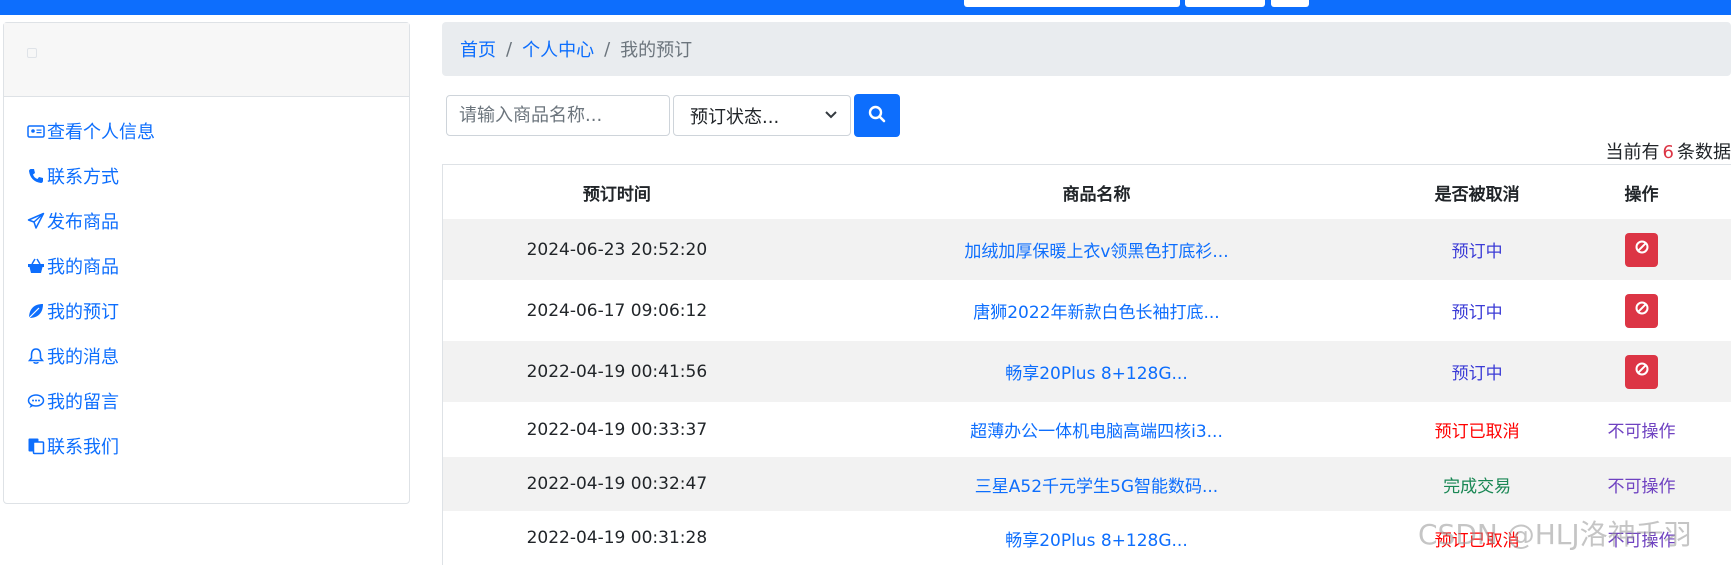 This screenshot has width=1731, height=565. Describe the element at coordinates (206, 310) in the screenshot. I see `sidebar-item-my-reservations: 我的预订` at that location.